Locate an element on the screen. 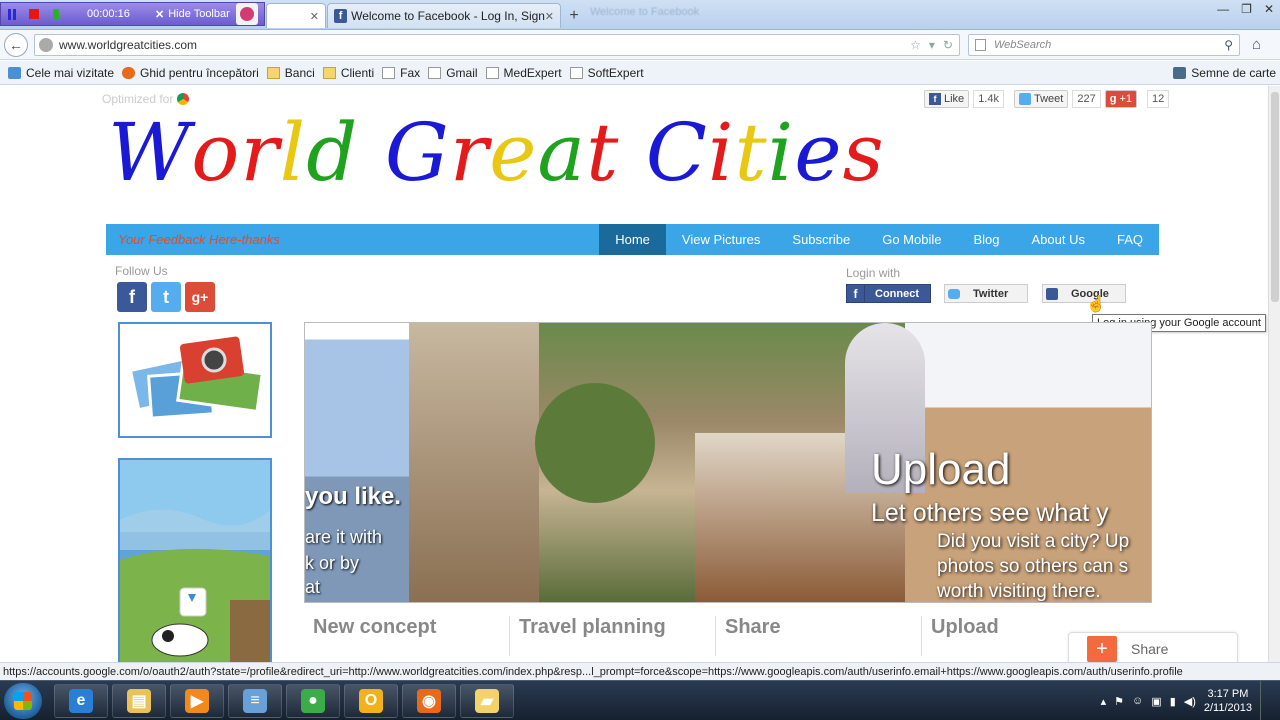  share-widget: + Share is located at coordinates (1153, 647).